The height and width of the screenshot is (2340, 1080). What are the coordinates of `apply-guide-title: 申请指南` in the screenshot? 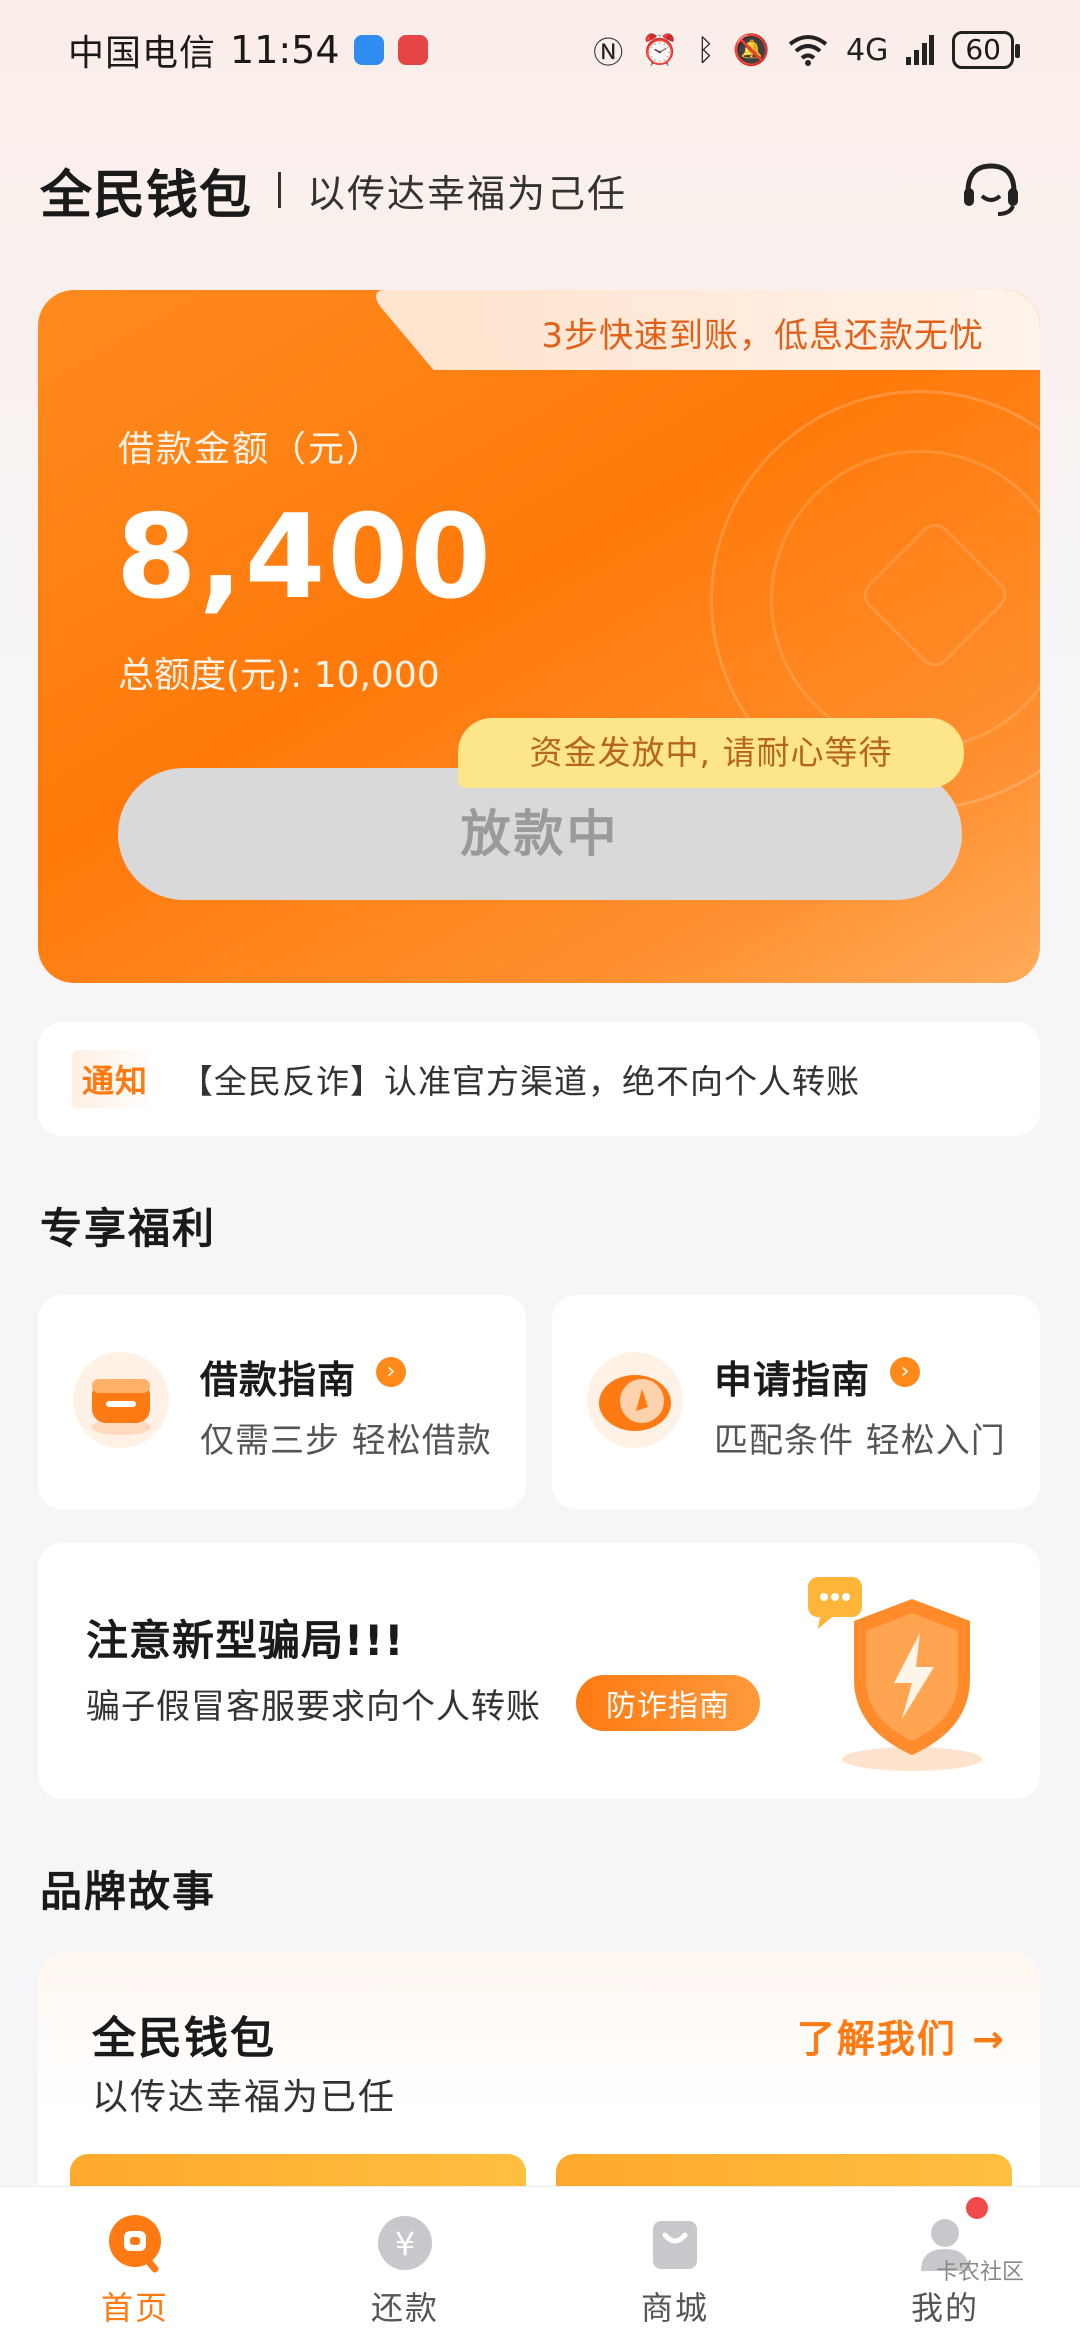 It's located at (792, 1380).